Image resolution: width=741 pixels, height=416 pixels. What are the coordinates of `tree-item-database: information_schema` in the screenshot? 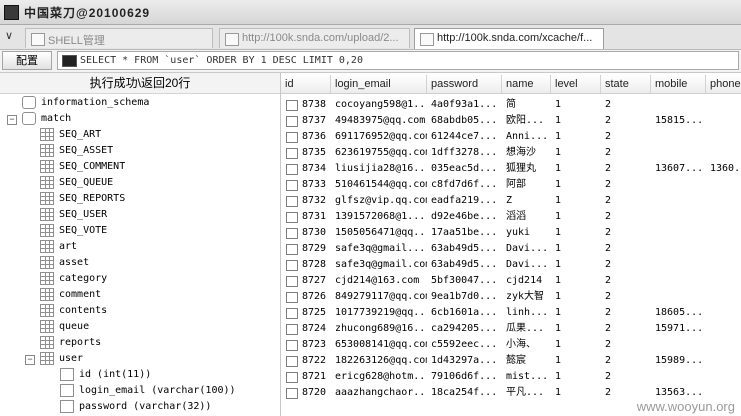 It's located at (85, 103).